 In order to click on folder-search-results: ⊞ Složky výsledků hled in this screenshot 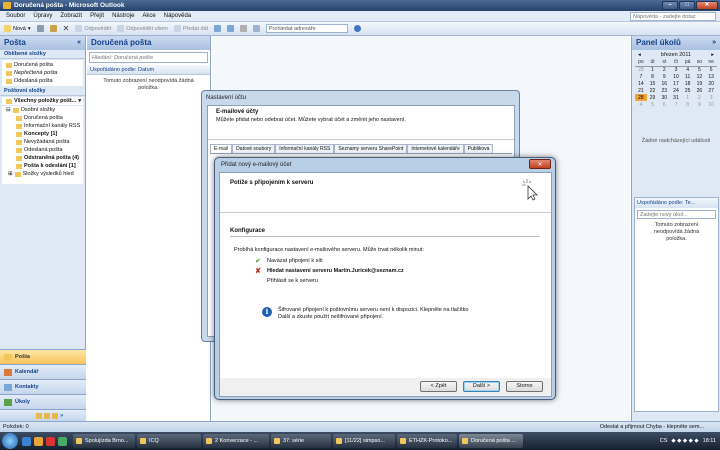, I will do `click(42, 174)`.